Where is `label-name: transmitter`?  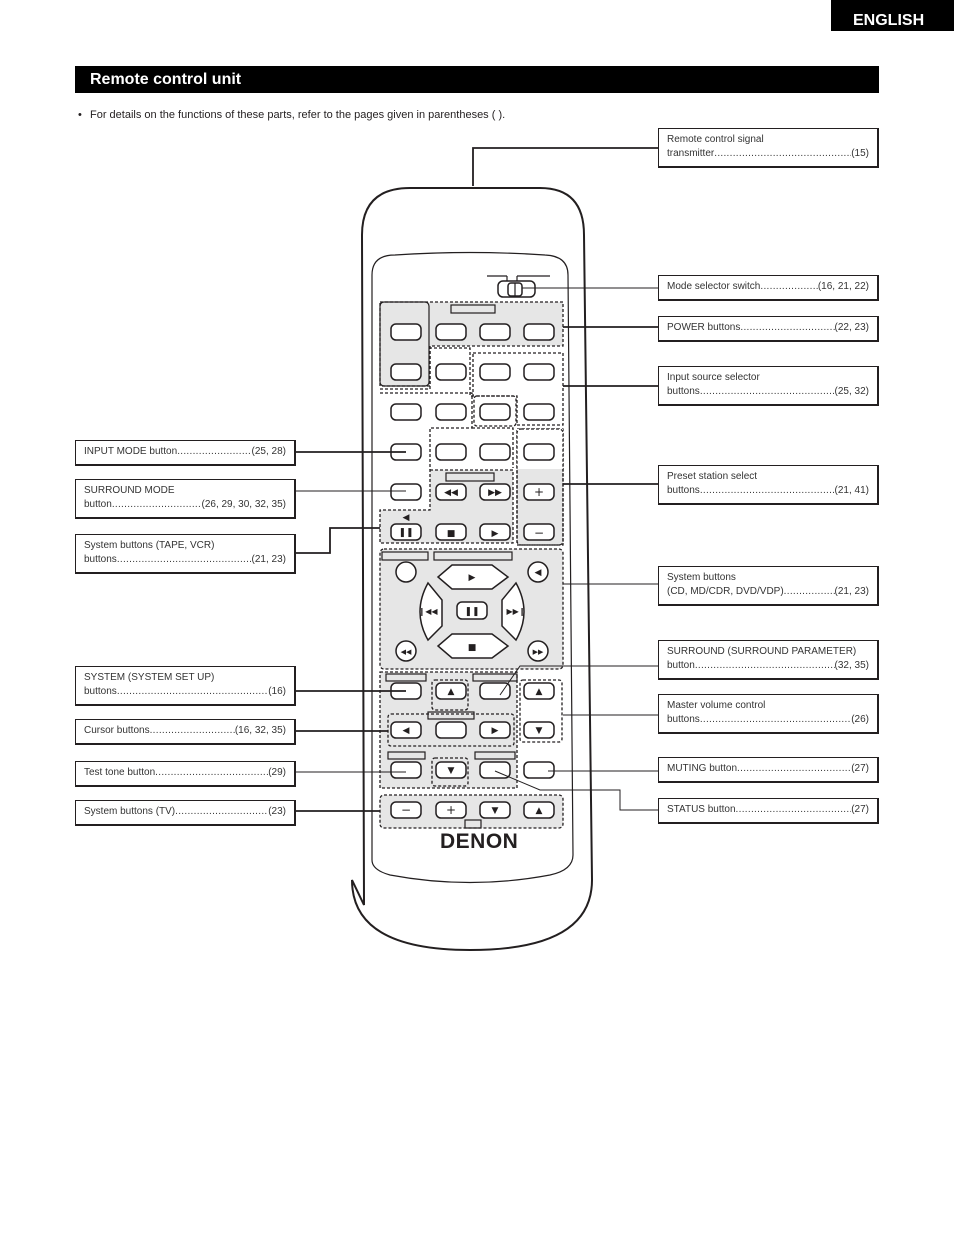
label-name: transmitter is located at coordinates (691, 153).